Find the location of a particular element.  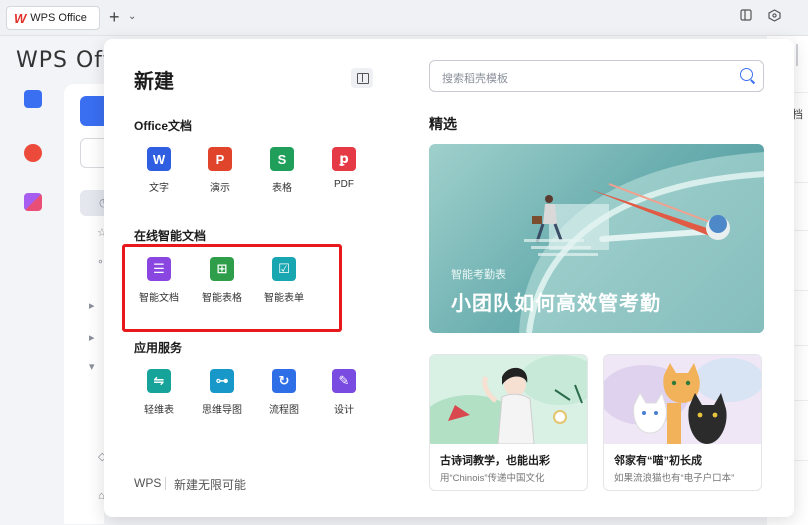

new-word-button: W 文字 is located at coordinates (159, 170).